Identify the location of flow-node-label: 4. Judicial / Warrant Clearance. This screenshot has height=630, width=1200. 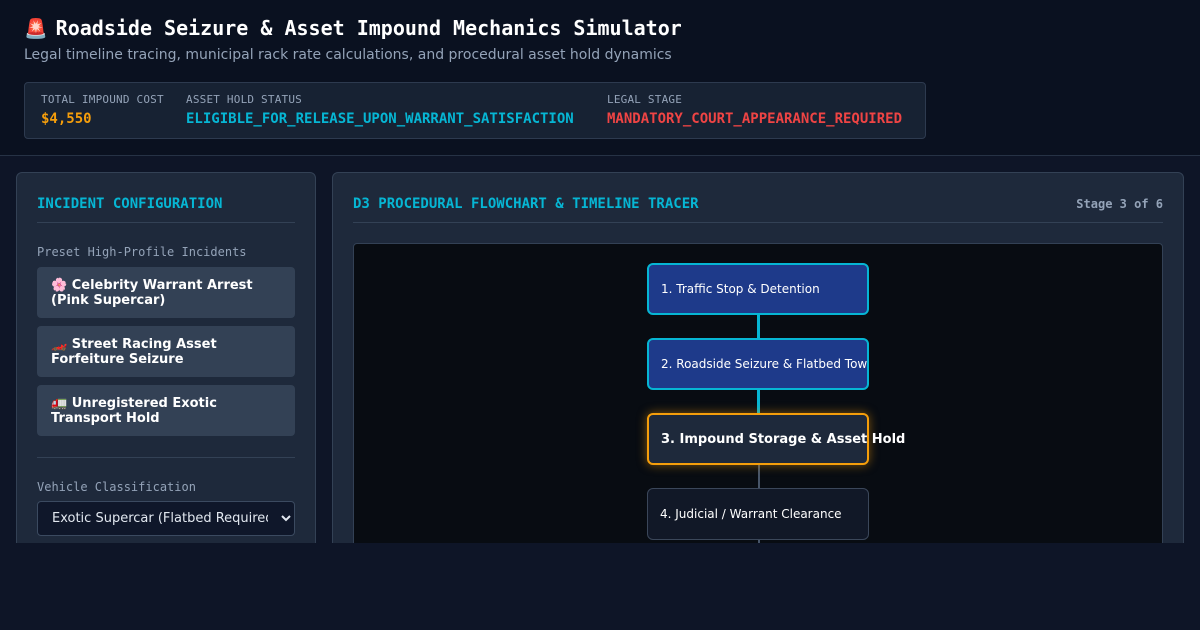
(751, 514).